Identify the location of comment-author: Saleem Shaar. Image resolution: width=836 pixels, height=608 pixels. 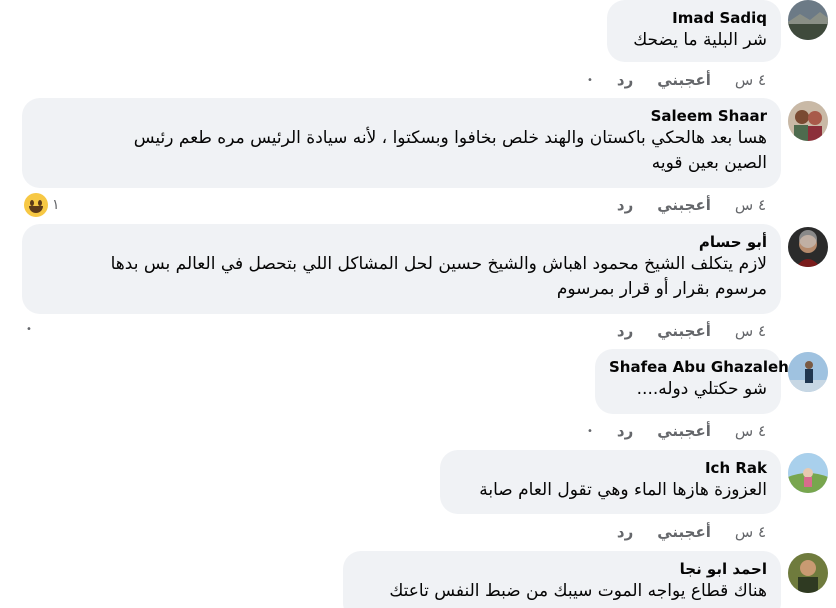
(401, 116).